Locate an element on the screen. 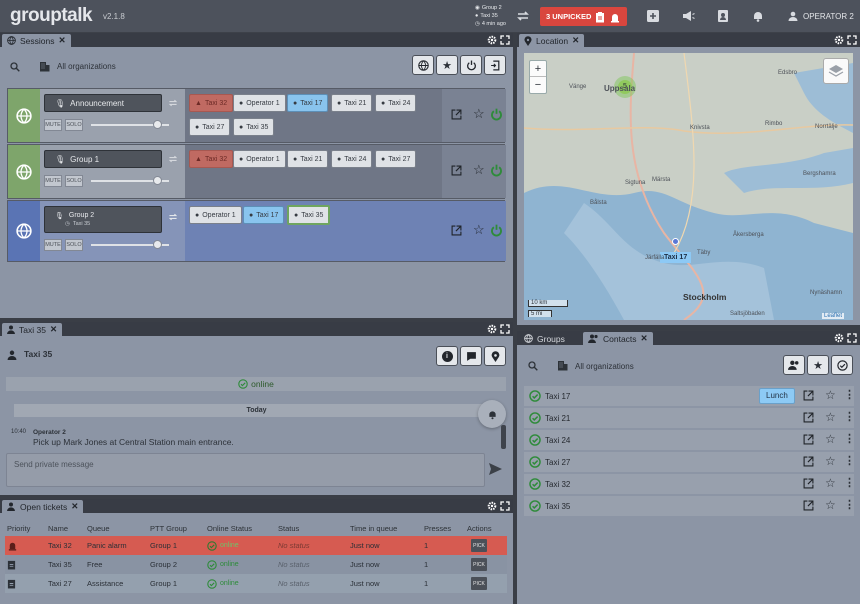 The image size is (860, 604). contact-row: Taxi 35 ☆ ⋮ is located at coordinates (689, 506).